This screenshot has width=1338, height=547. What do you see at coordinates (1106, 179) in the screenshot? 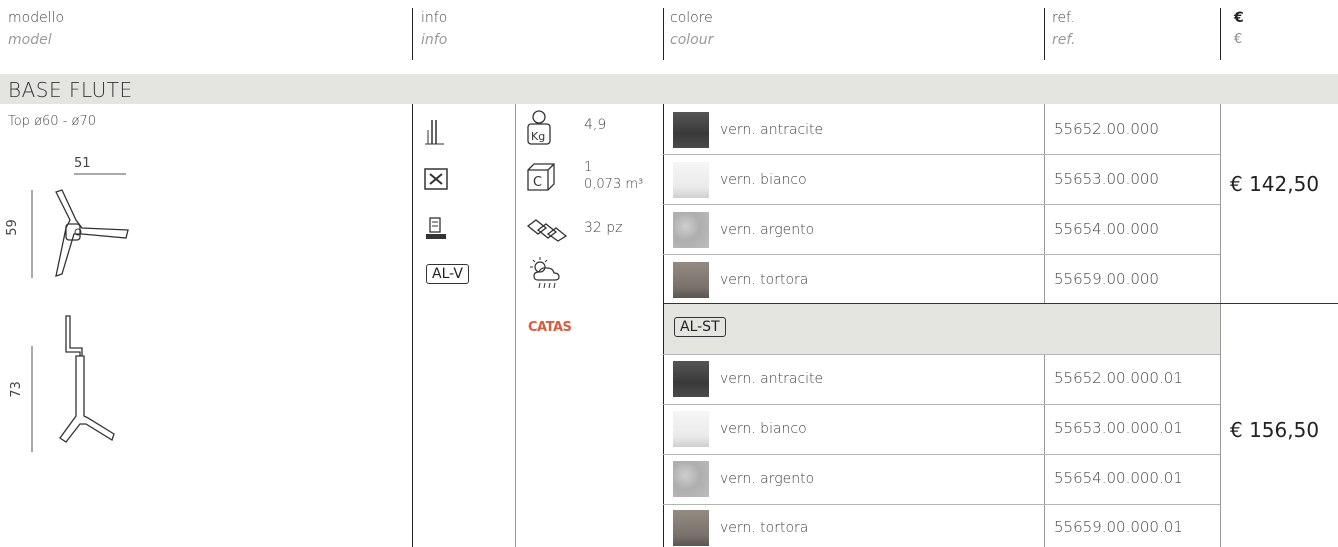
I see `ref-code: 55653.00.000` at bounding box center [1106, 179].